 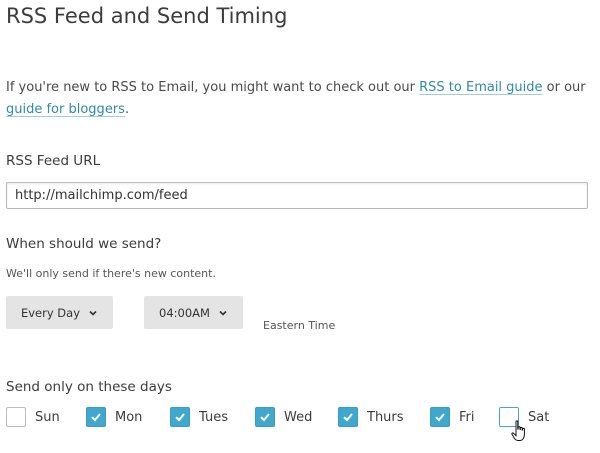 I want to click on day-checkbox-thurs: Thurs, so click(x=371, y=417).